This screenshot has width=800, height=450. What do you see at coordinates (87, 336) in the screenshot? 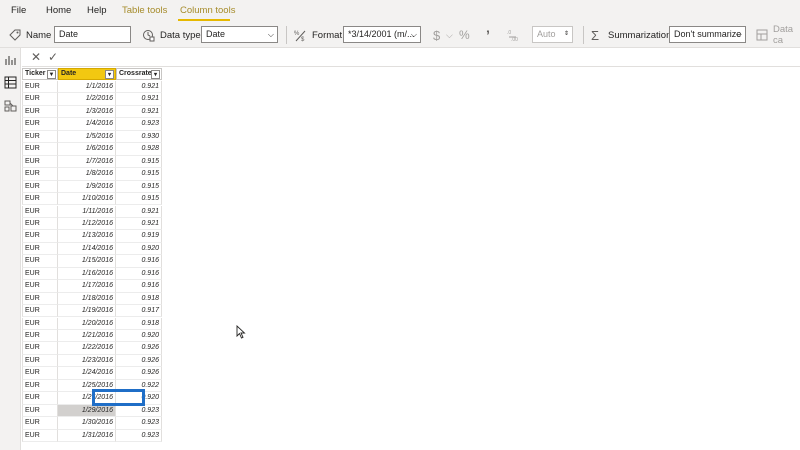
I see `cell-date: 1/21/2016` at bounding box center [87, 336].